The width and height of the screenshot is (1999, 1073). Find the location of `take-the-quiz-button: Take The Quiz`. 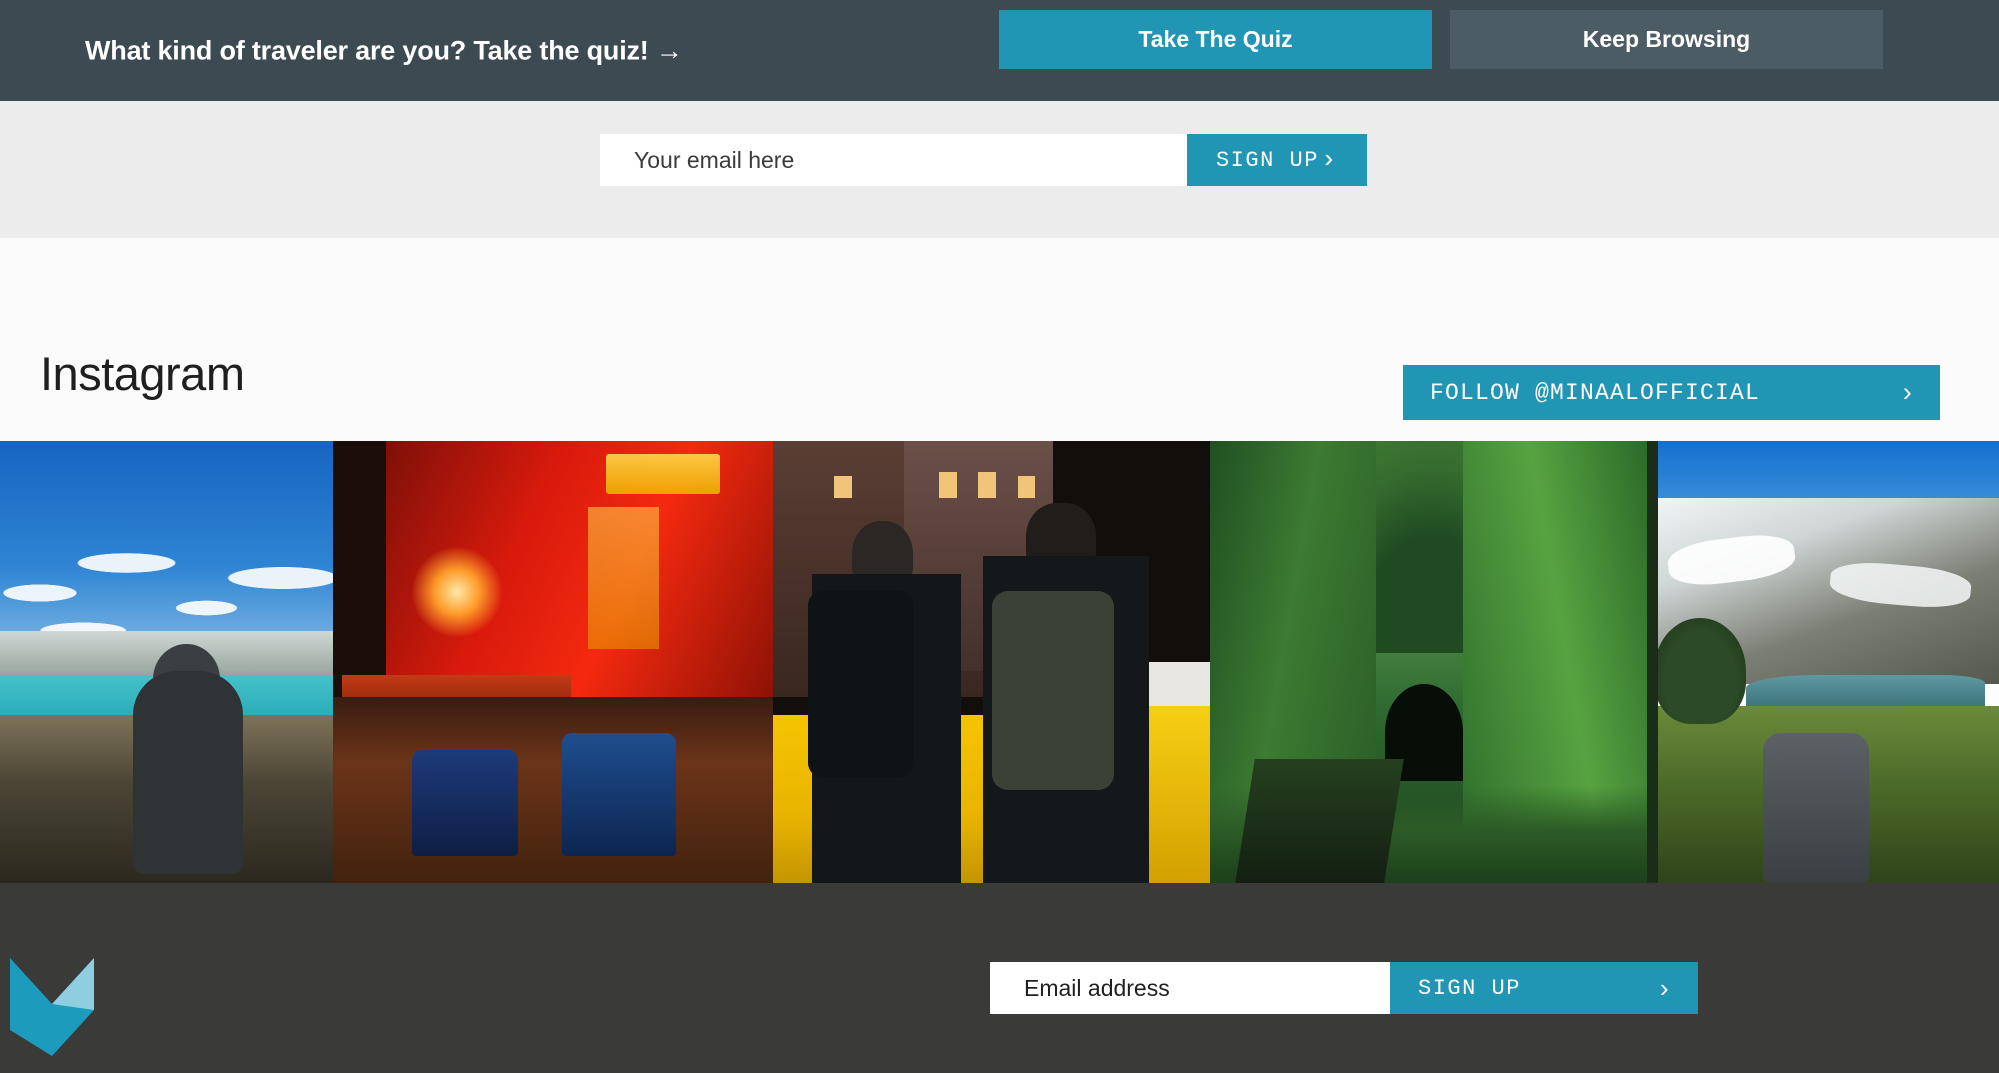

take-the-quiz-button: Take The Quiz is located at coordinates (1215, 39).